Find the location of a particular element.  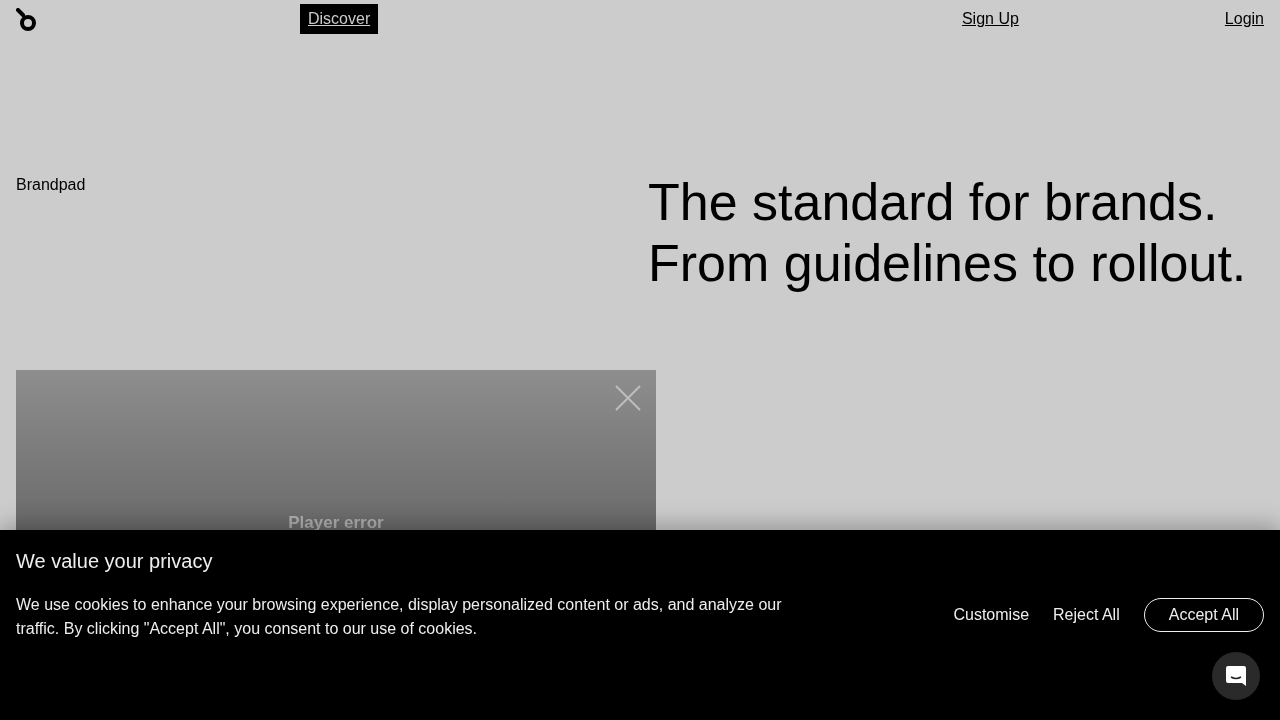

nav-link: Discover is located at coordinates (339, 19).